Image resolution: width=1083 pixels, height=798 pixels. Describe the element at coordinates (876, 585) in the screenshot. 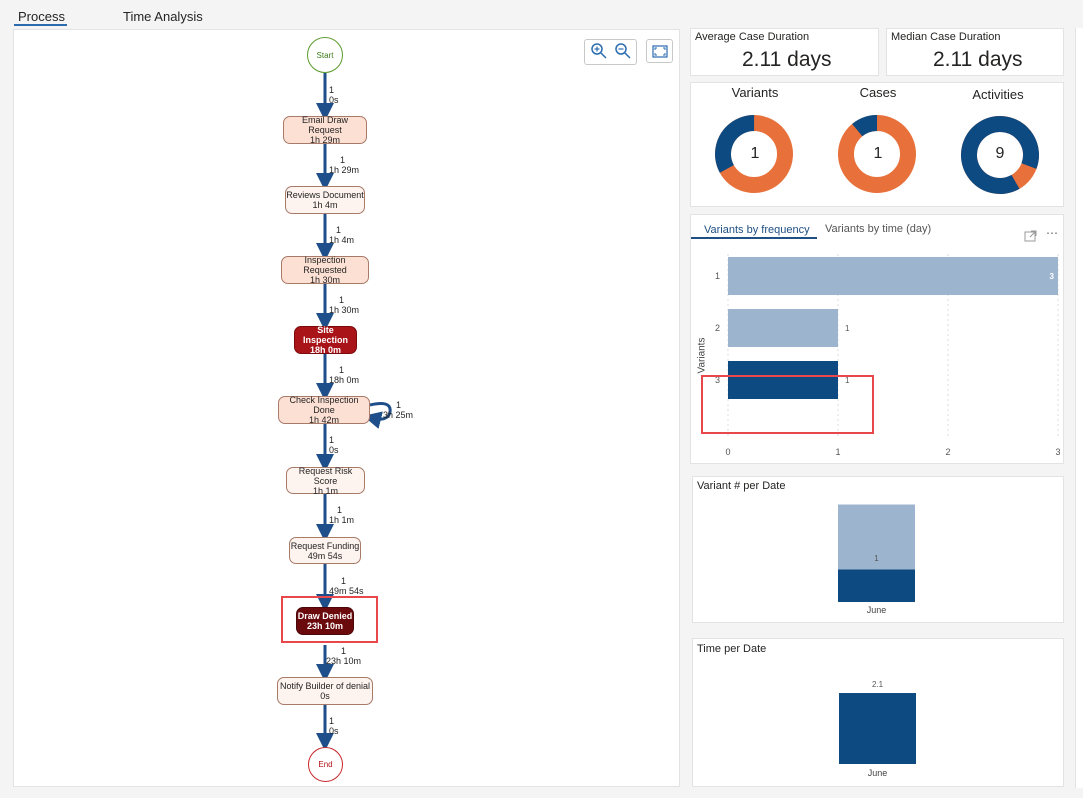

I see `stacked-bar-segment` at that location.